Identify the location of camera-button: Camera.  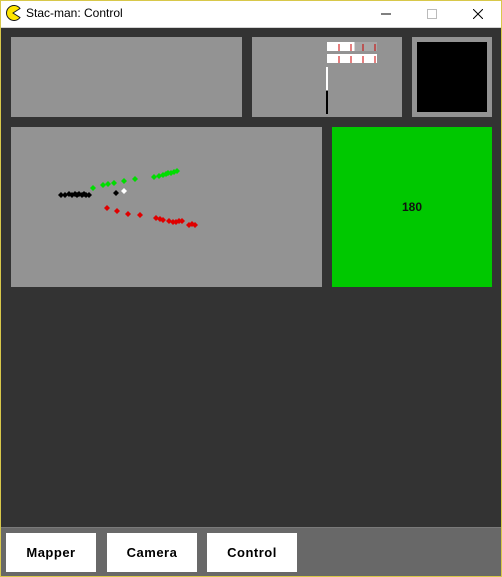
(152, 552).